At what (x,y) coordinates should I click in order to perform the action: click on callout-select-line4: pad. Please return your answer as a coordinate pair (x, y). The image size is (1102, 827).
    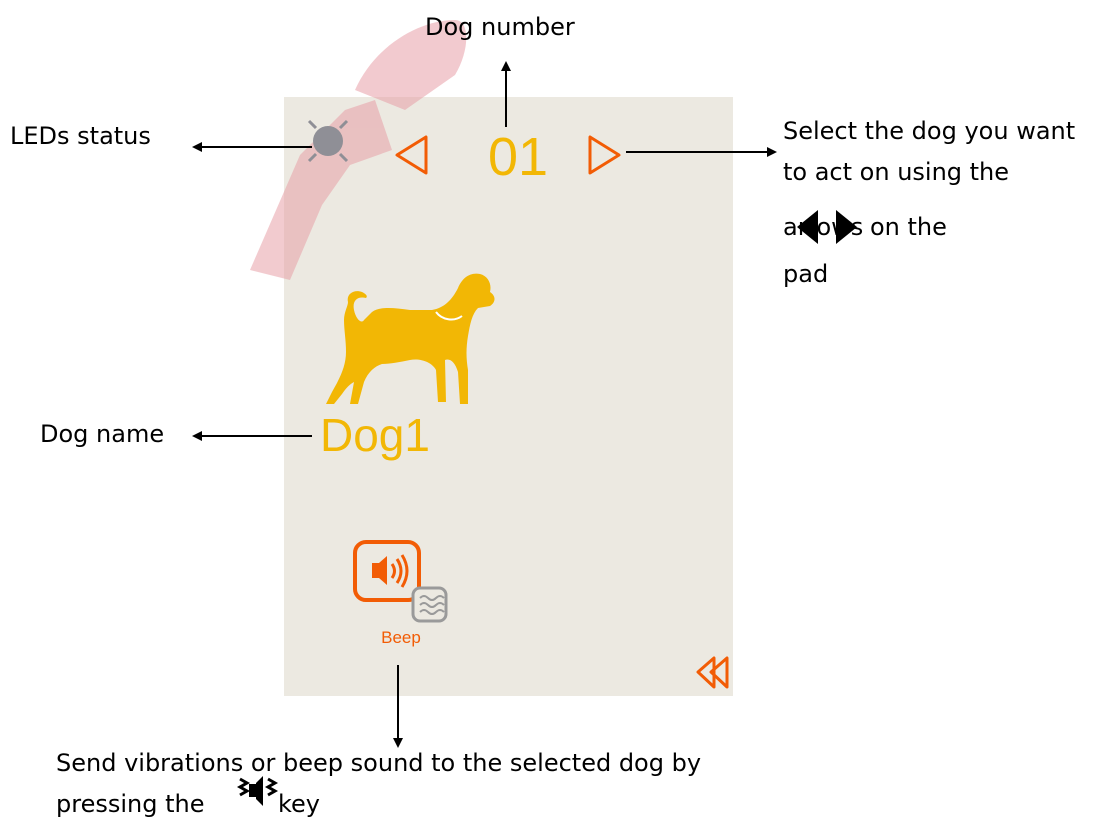
    Looking at the image, I should click on (806, 274).